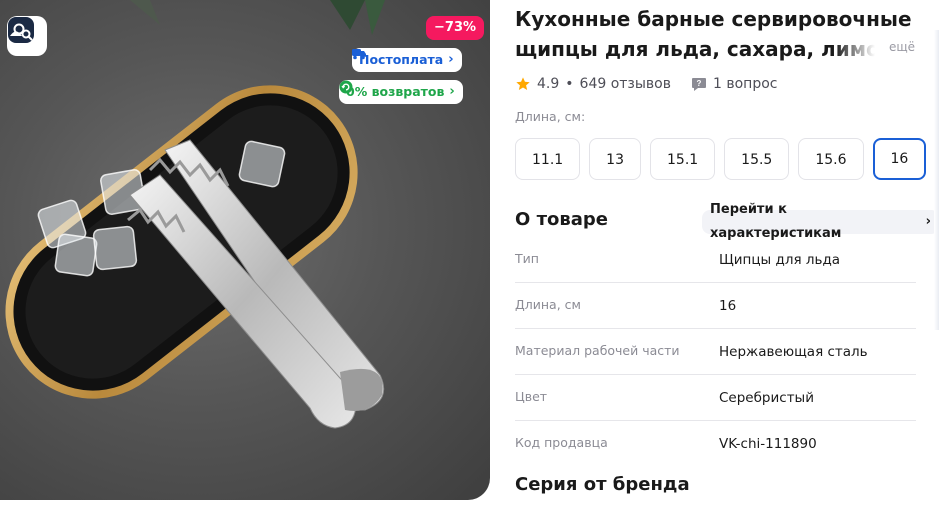 This screenshot has height=508, width=939. Describe the element at coordinates (548, 304) in the screenshot. I see `spec-name: Длина, см` at that location.